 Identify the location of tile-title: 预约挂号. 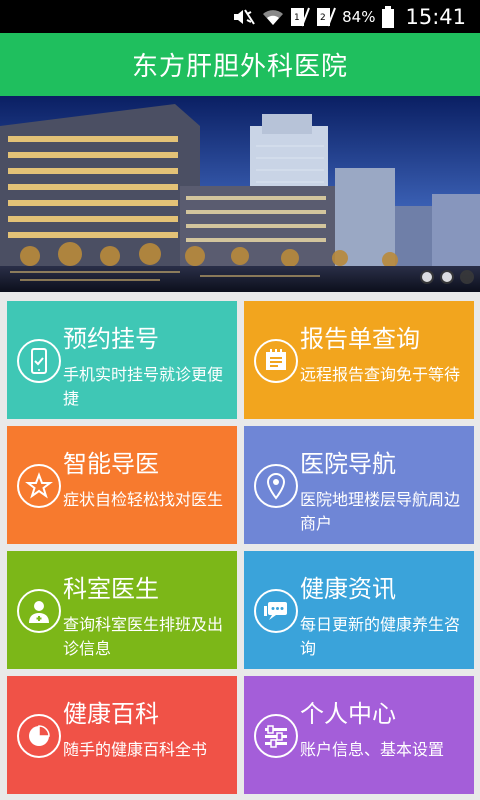
(111, 339).